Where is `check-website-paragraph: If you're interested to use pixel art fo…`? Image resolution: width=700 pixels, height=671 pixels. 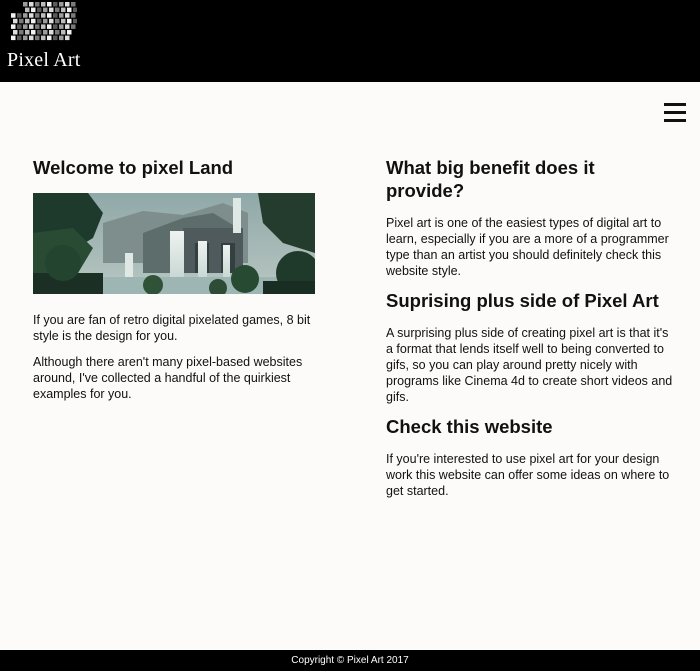 check-website-paragraph: If you're interested to use pixel art fo… is located at coordinates (528, 475).